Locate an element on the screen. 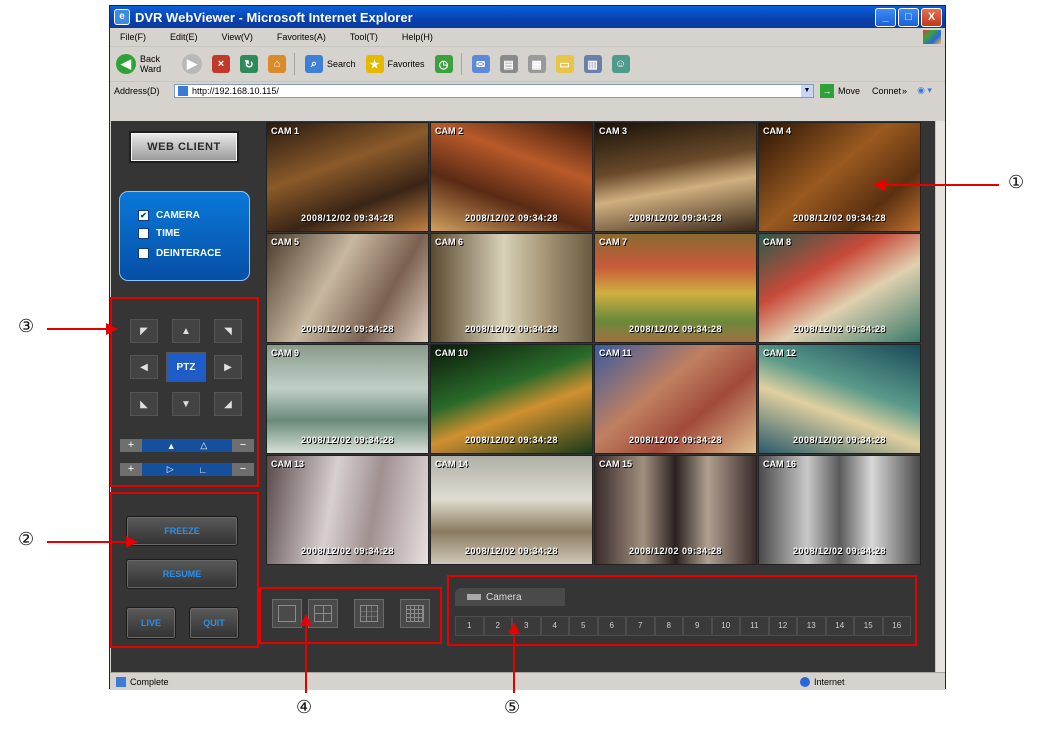 This screenshot has height=731, width=1046. option-time-label: TIME is located at coordinates (168, 233).